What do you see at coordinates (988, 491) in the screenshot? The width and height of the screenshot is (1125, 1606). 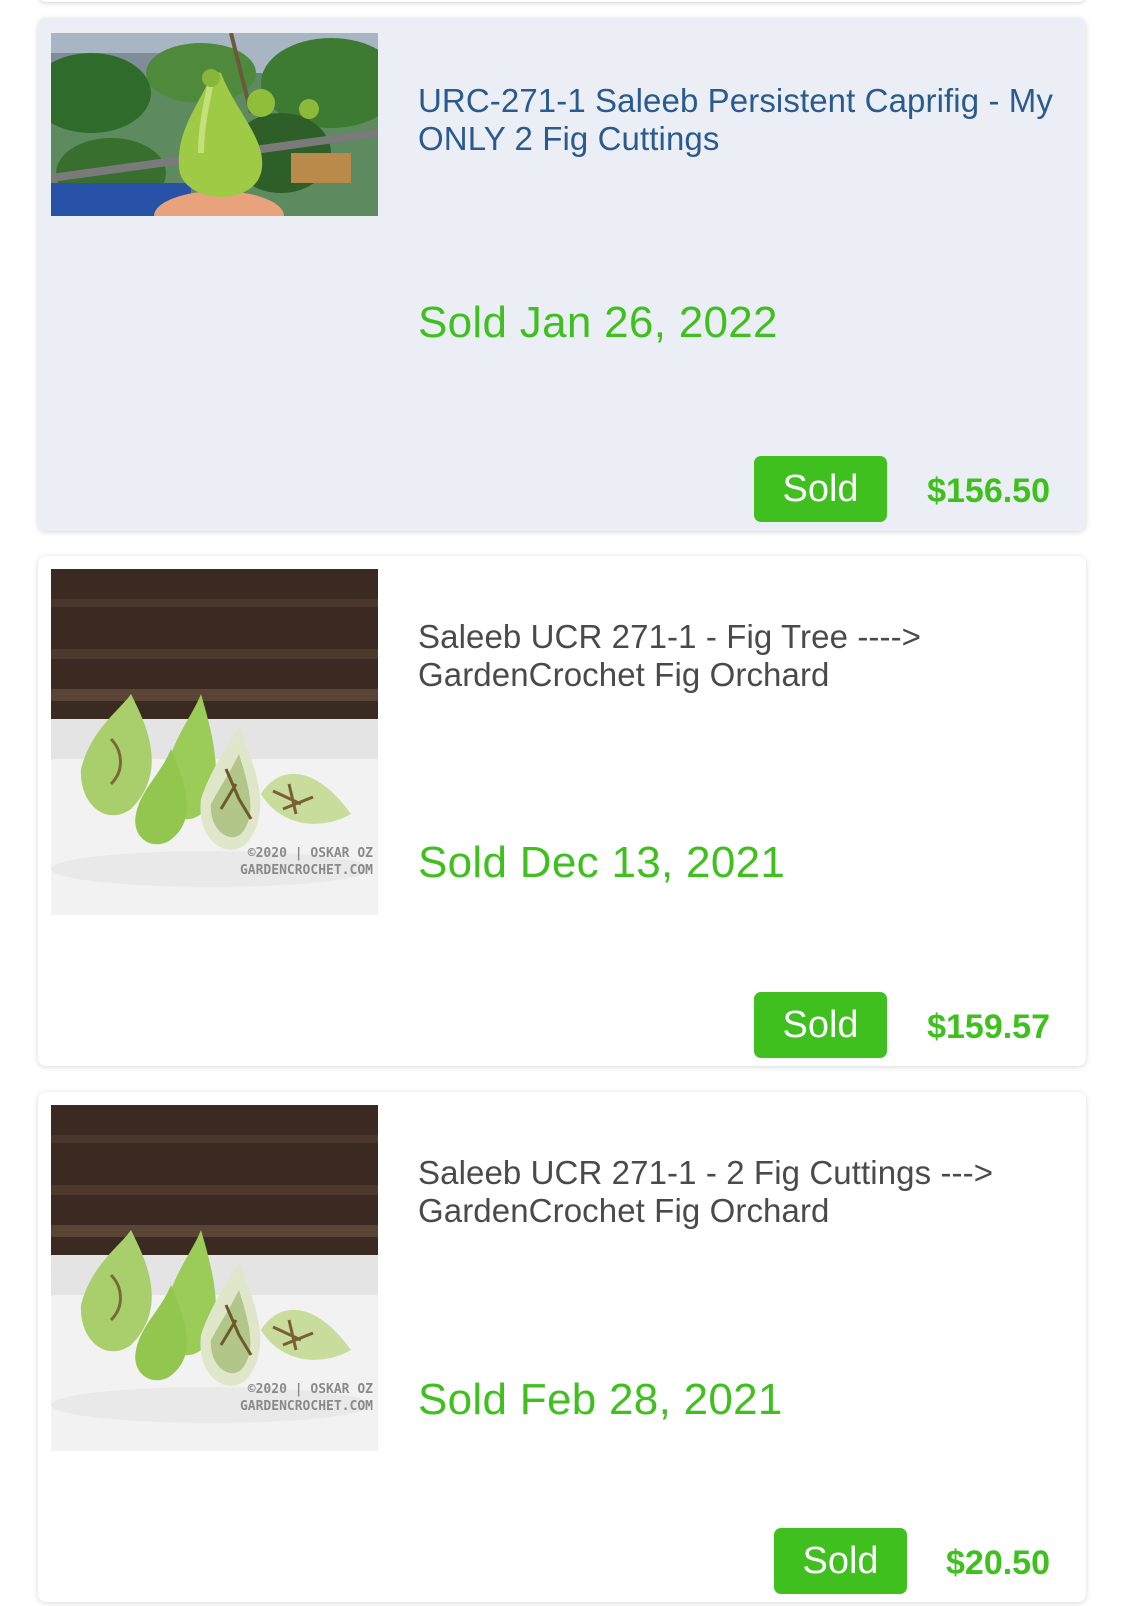 I see `sold-price: $156.50` at bounding box center [988, 491].